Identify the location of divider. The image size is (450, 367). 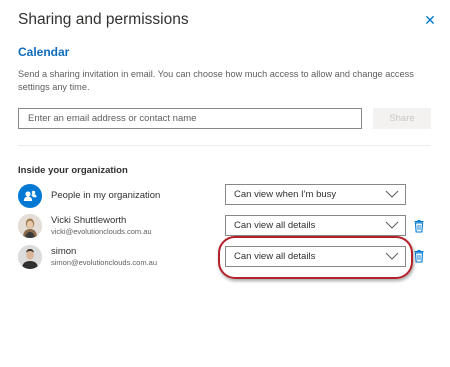
(224, 145).